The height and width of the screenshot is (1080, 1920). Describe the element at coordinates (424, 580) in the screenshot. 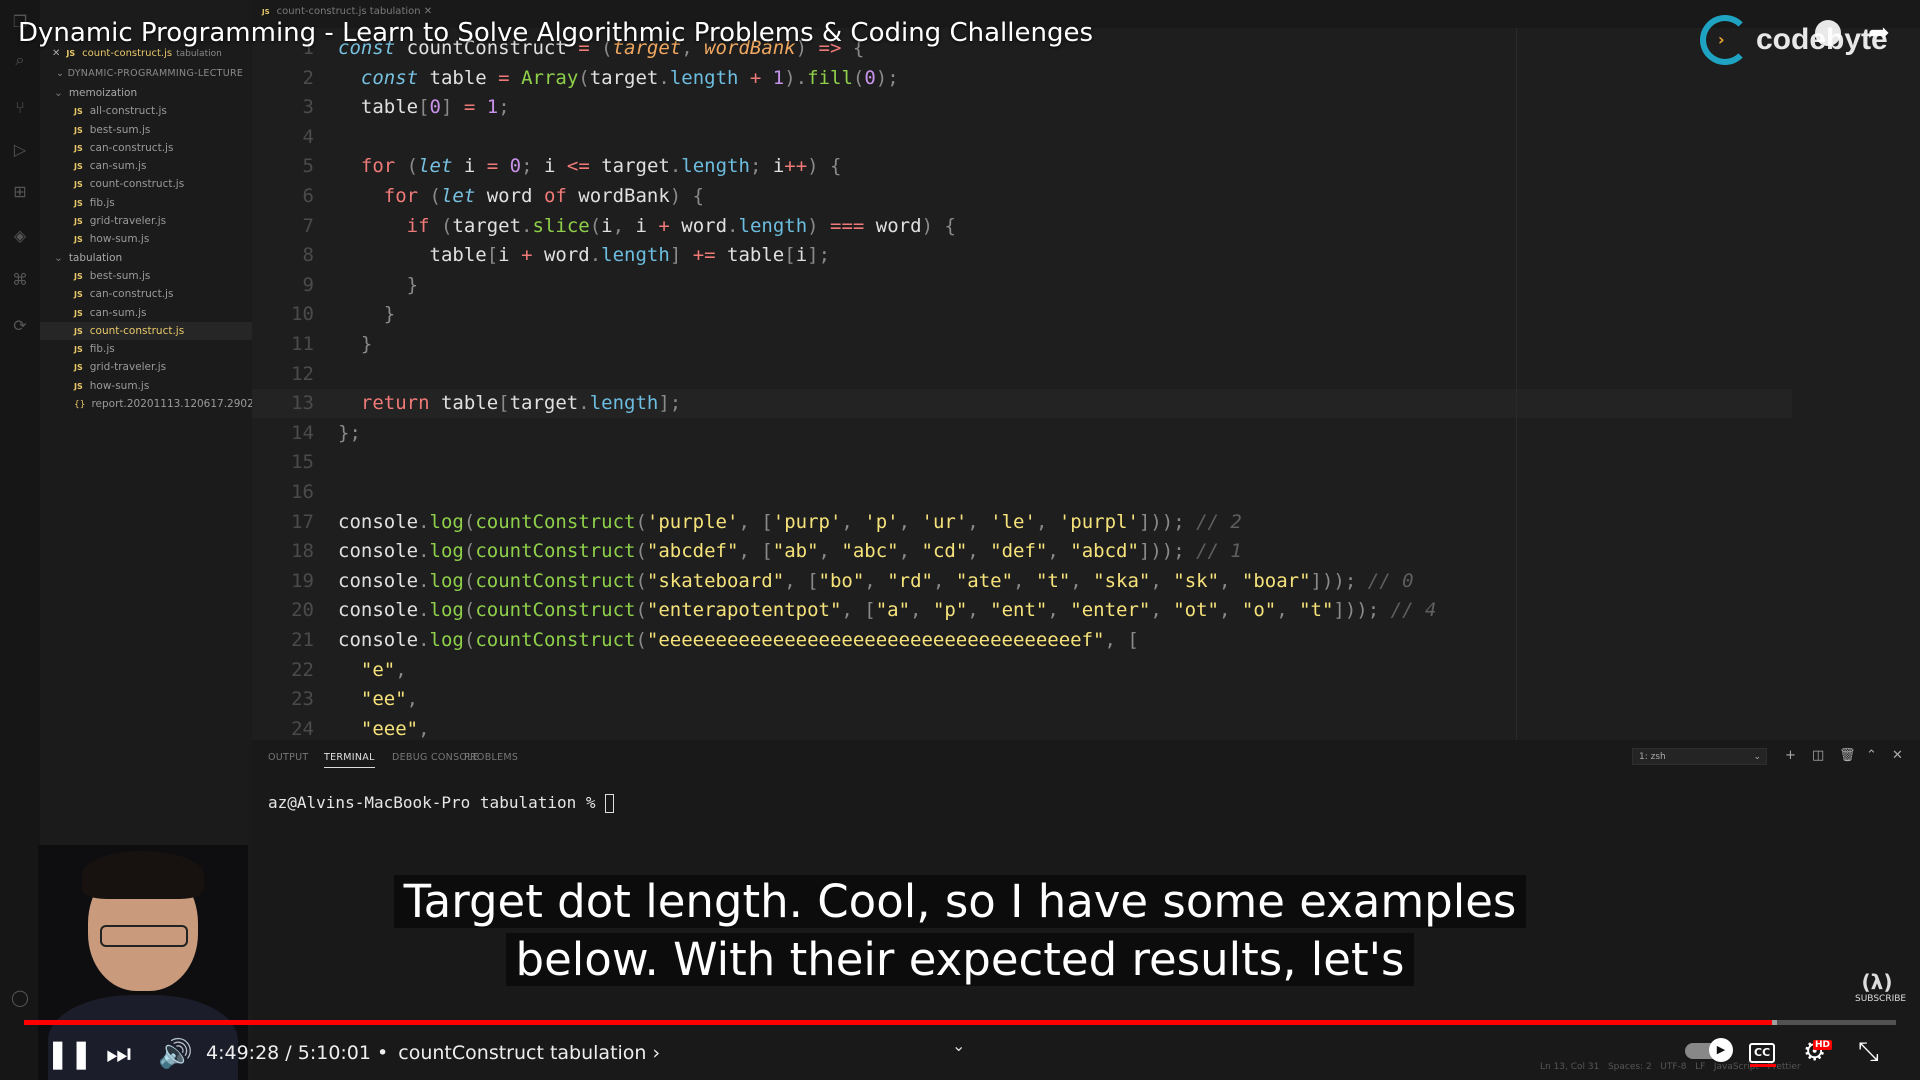

I see `code-token: .` at that location.